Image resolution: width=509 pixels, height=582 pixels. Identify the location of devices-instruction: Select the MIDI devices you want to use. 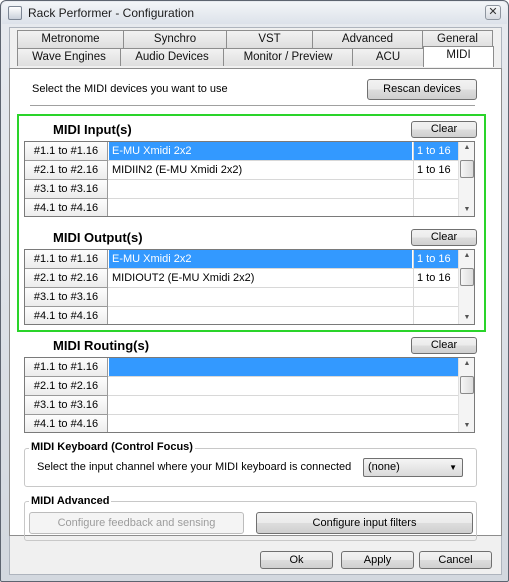
(130, 89).